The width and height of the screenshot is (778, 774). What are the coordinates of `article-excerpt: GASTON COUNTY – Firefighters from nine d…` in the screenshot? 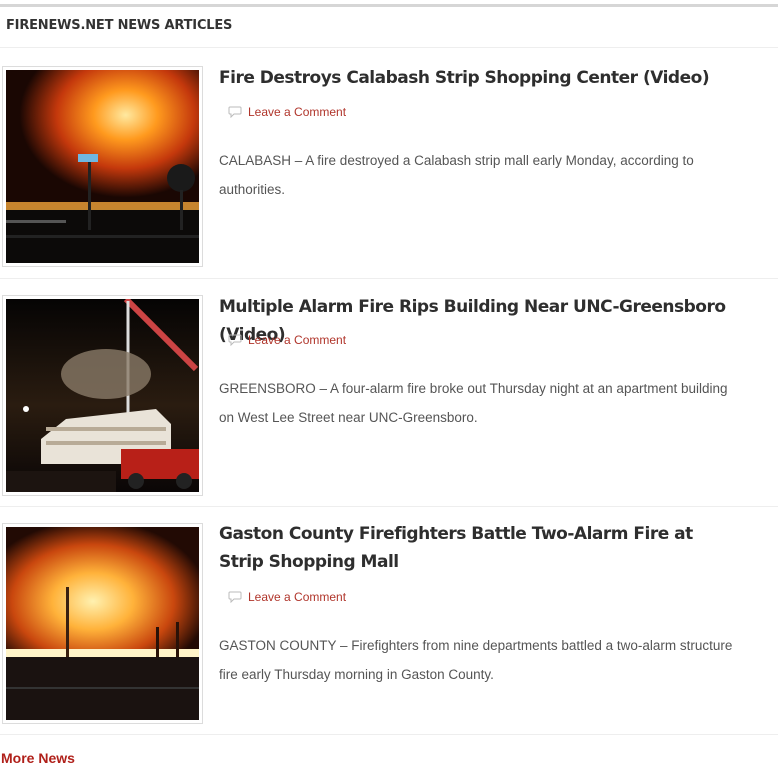 It's located at (476, 660).